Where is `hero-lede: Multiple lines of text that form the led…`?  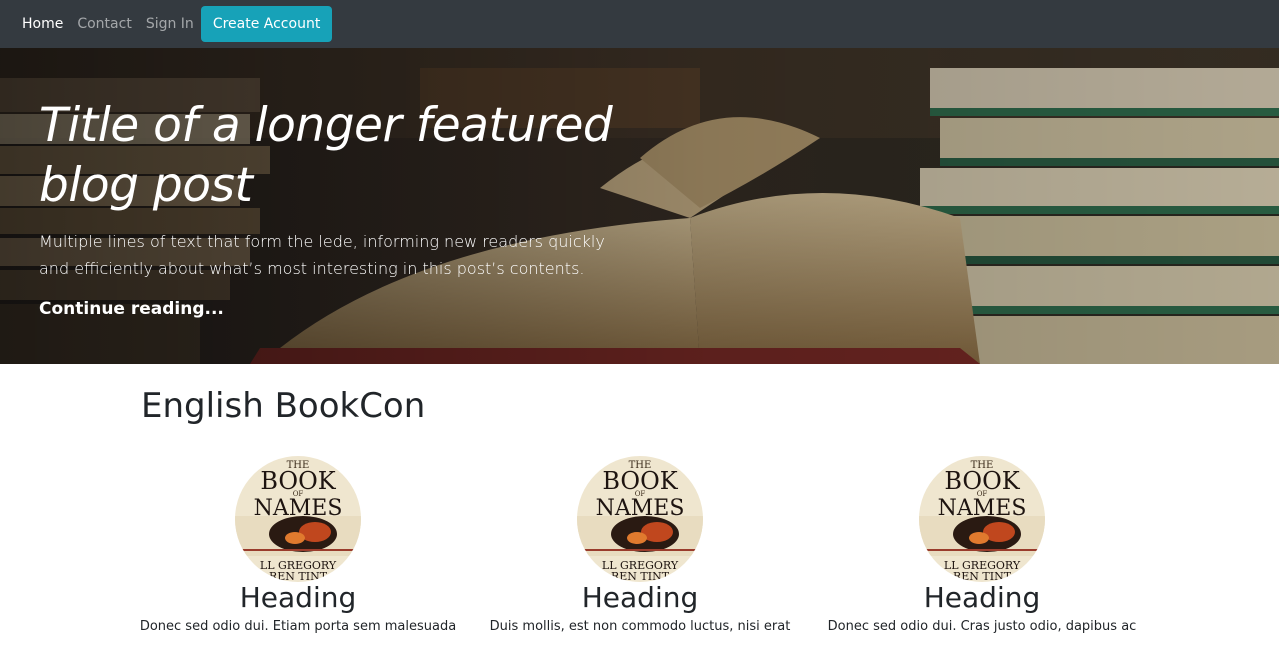 hero-lede: Multiple lines of text that form the led… is located at coordinates (322, 255).